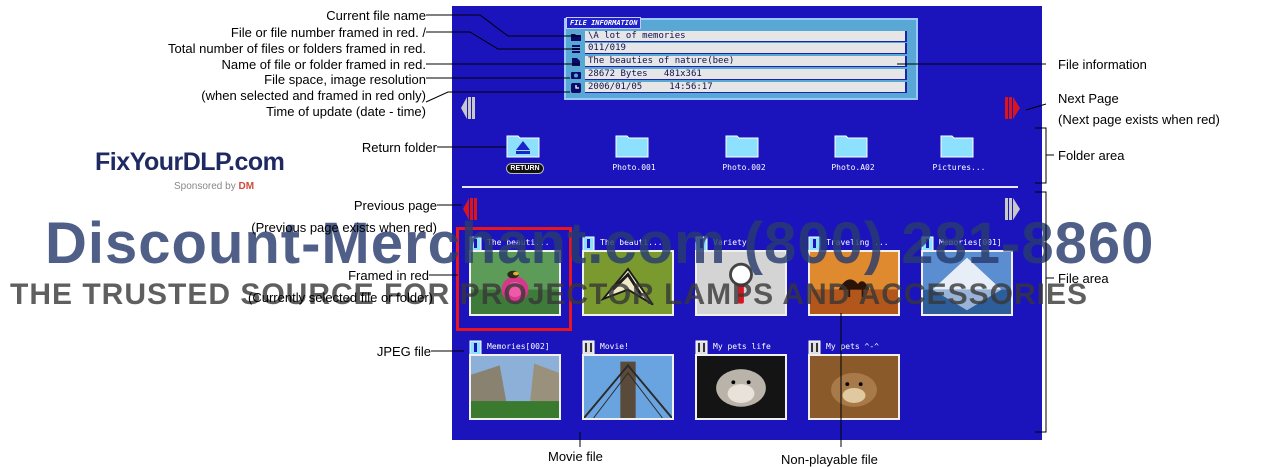 The image size is (1276, 467). I want to click on callout-file-space-2: (when selected and framed in red only), so click(313, 95).